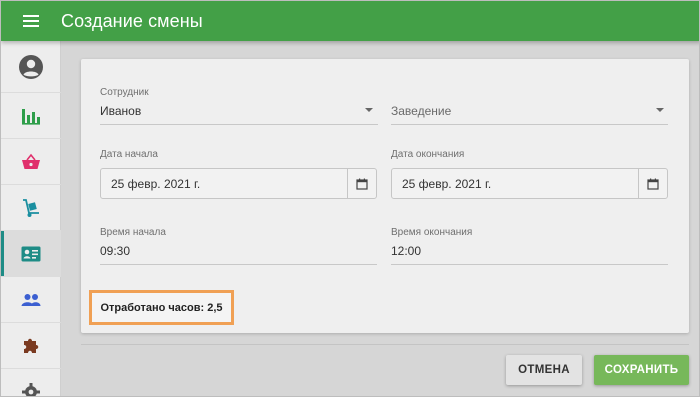 This screenshot has width=700, height=397. I want to click on sidebar-item-supplies, so click(31, 208).